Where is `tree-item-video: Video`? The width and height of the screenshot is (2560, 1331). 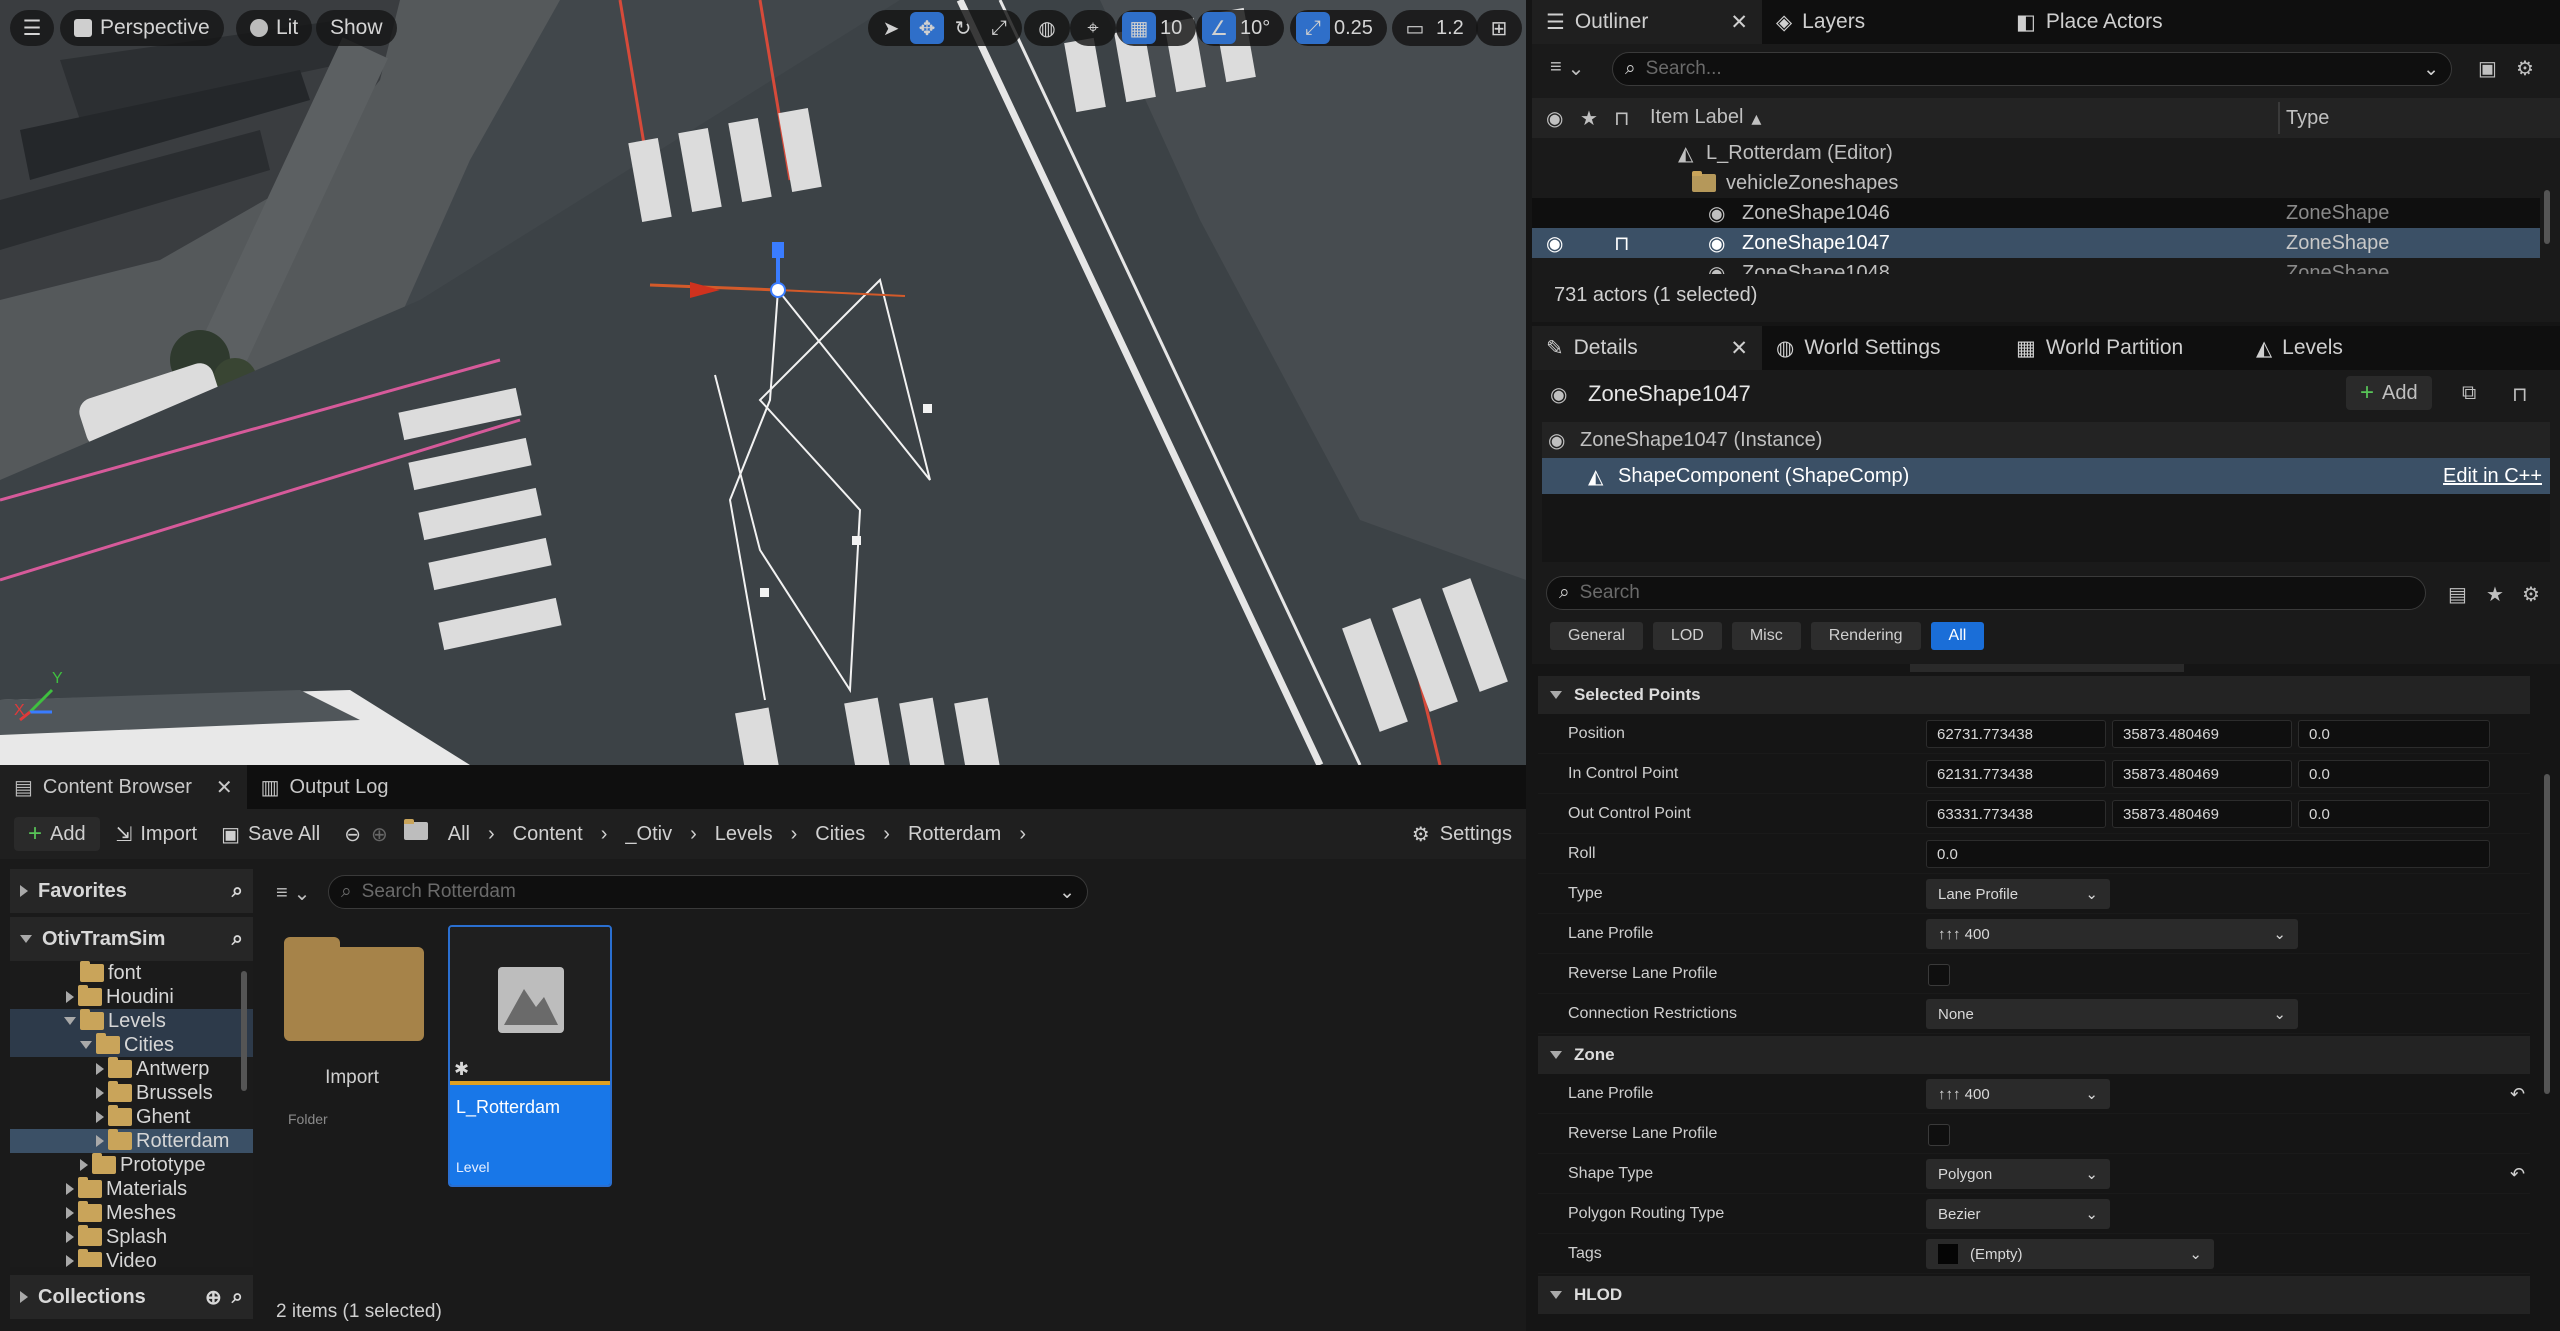 tree-item-video: Video is located at coordinates (111, 1258).